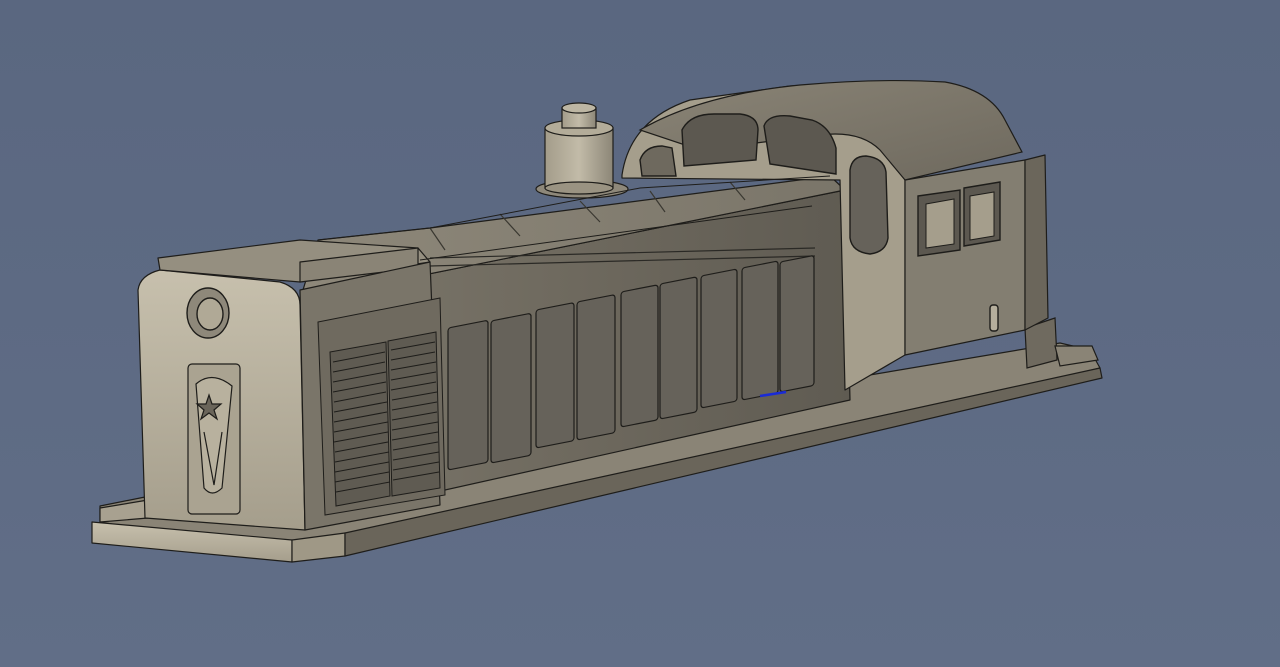 This screenshot has height=667, width=1280. Describe the element at coordinates (381, 406) in the screenshot. I see `front-louvers` at that location.